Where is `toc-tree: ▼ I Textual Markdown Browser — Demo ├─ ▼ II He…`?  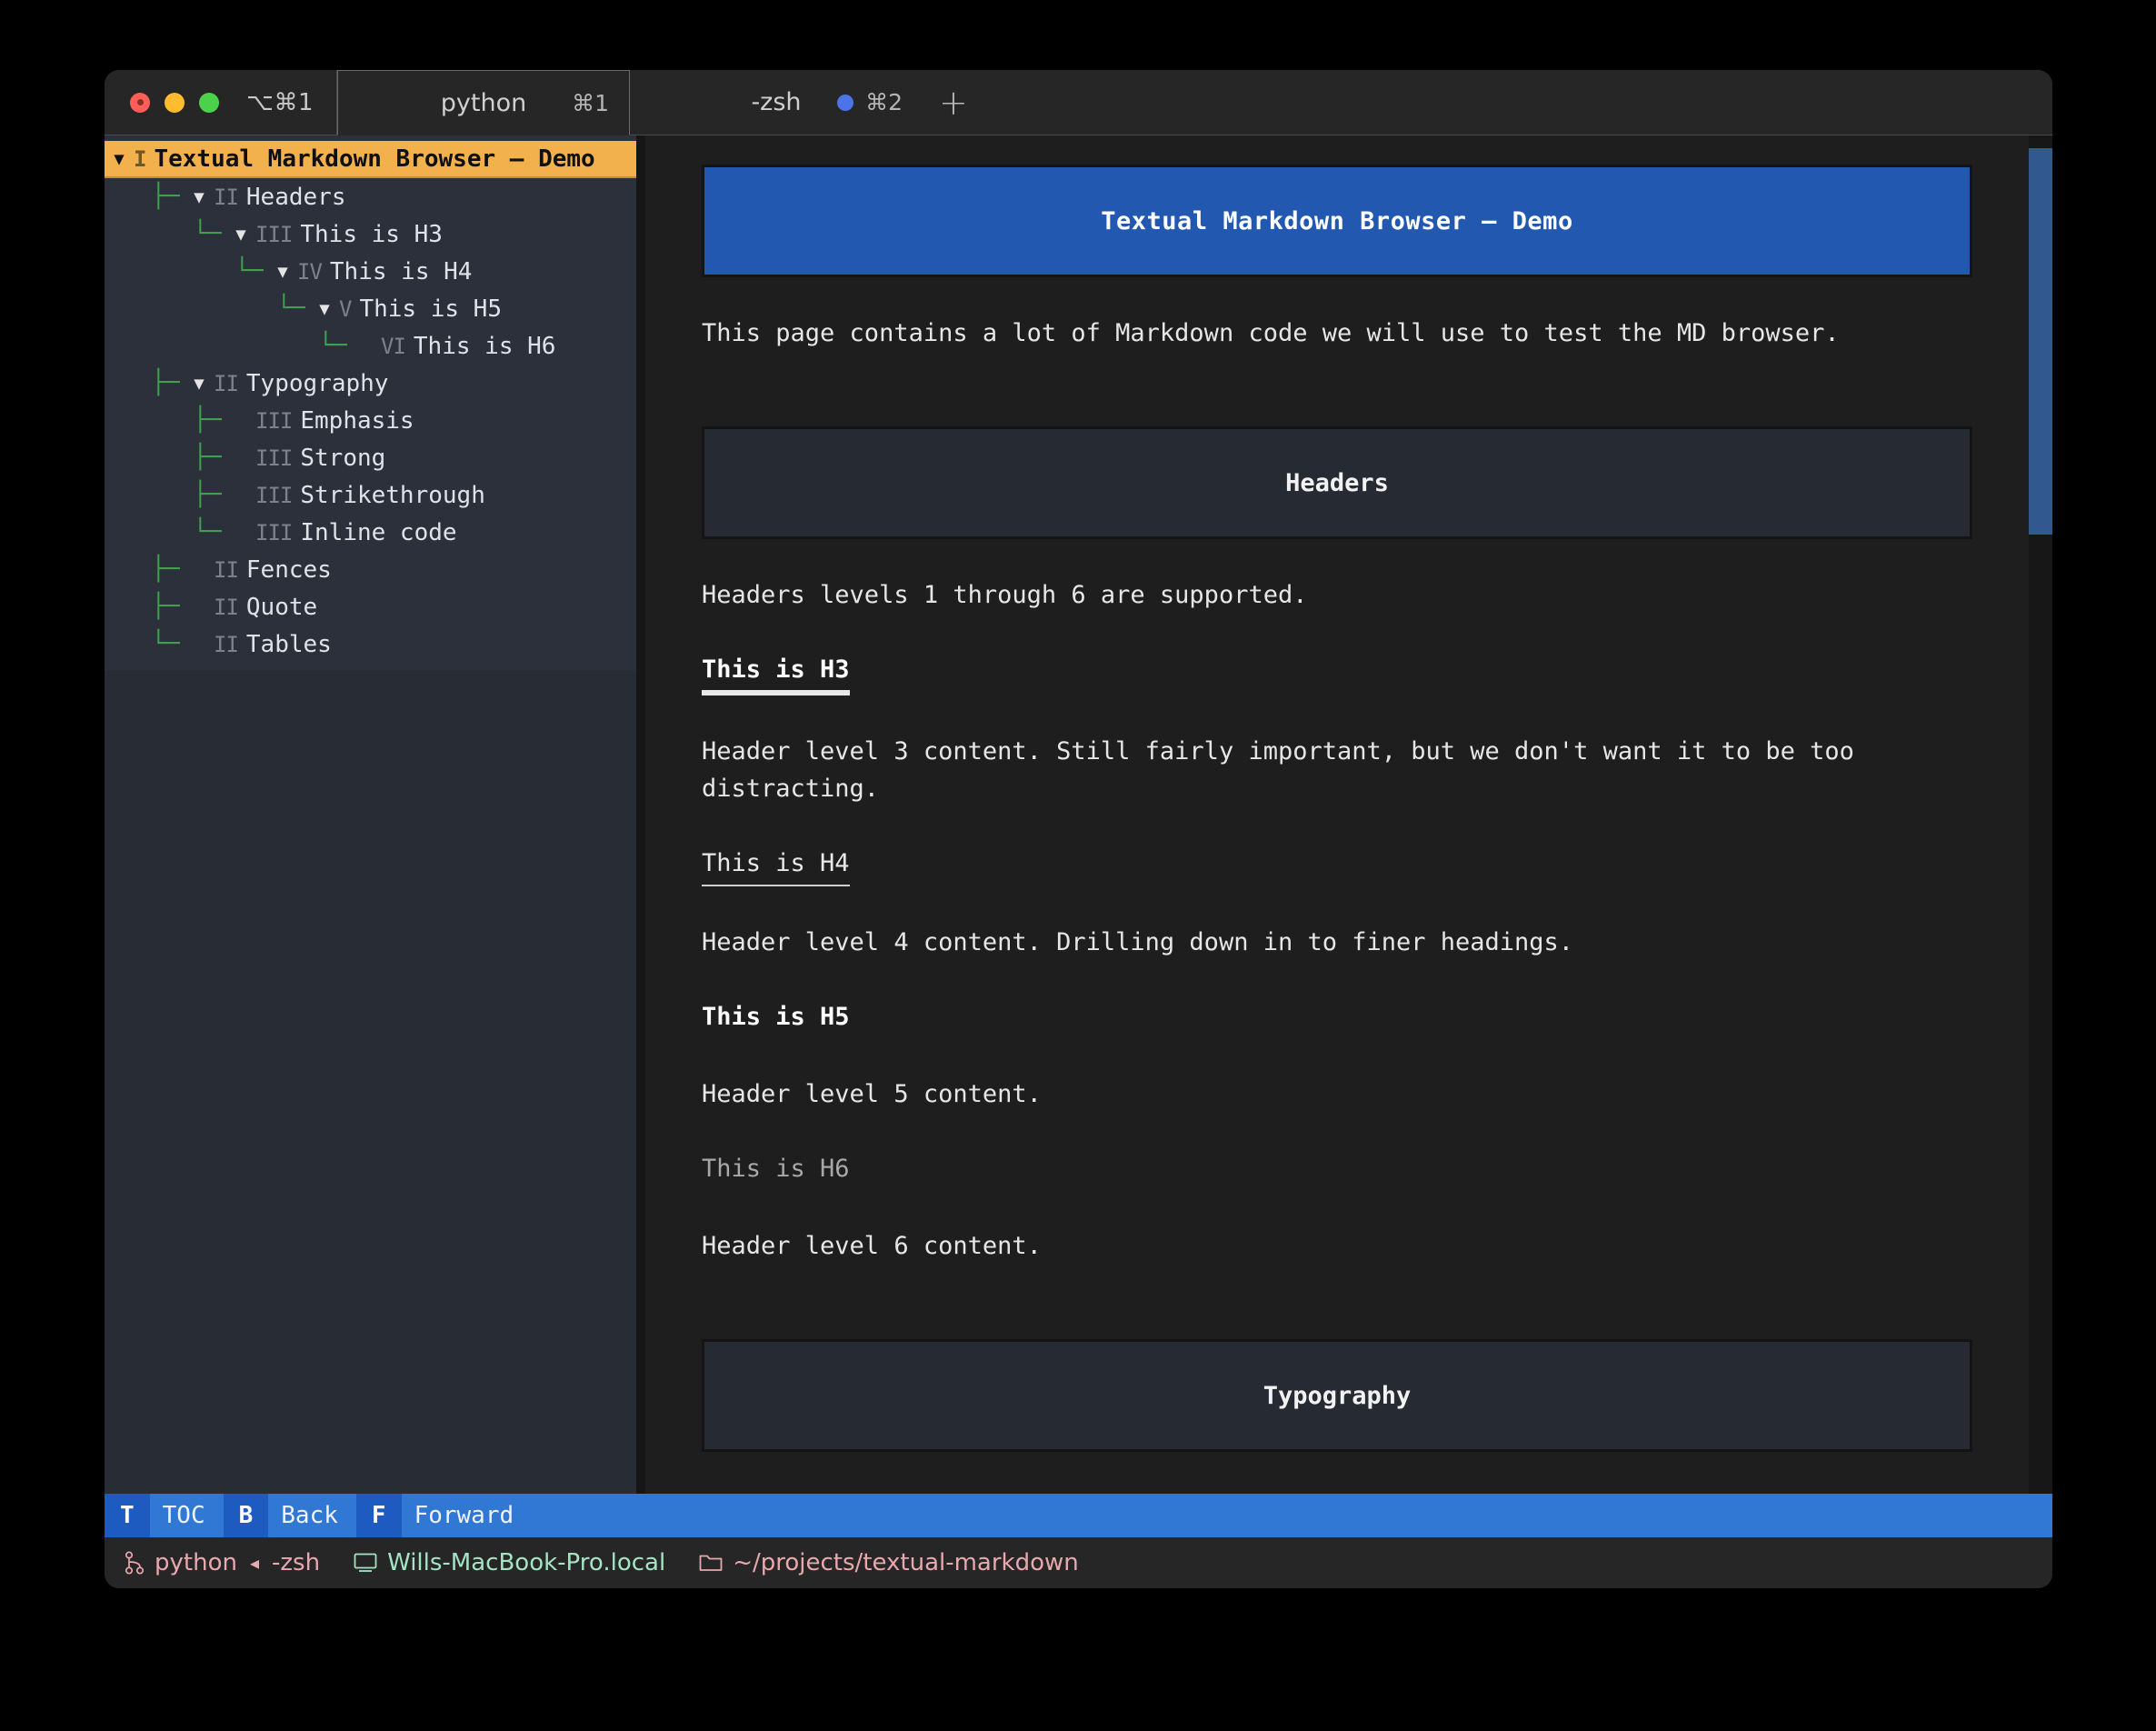
toc-tree: ▼ I Textual Markdown Browser — Demo ├─ ▼ II He… is located at coordinates (370, 402).